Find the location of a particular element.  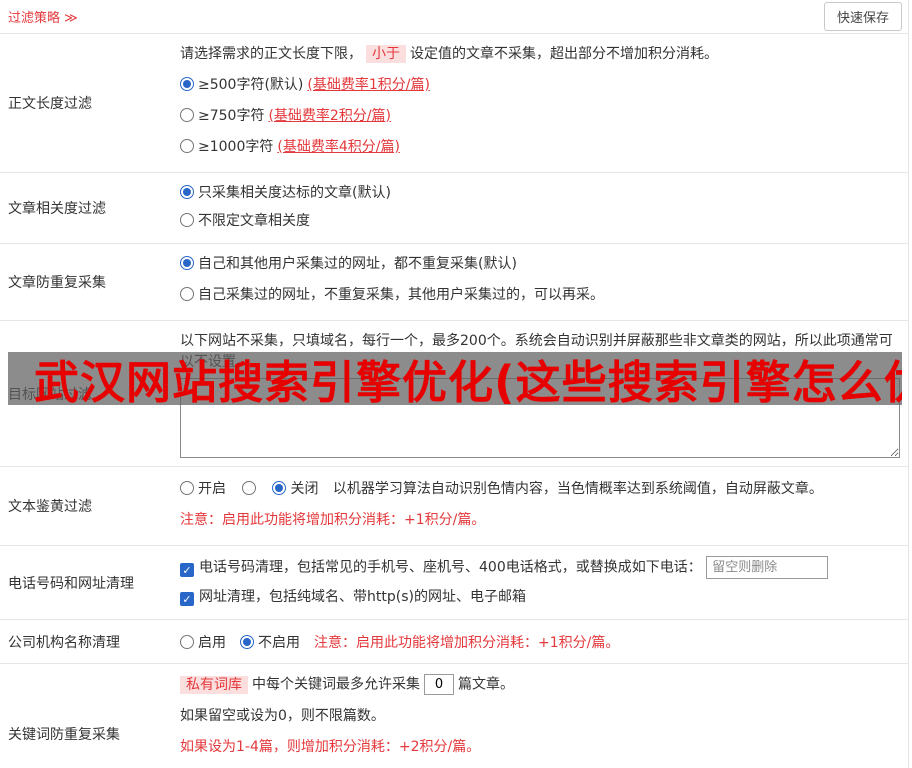

radio-porn-off-placeholder is located at coordinates (249, 488).